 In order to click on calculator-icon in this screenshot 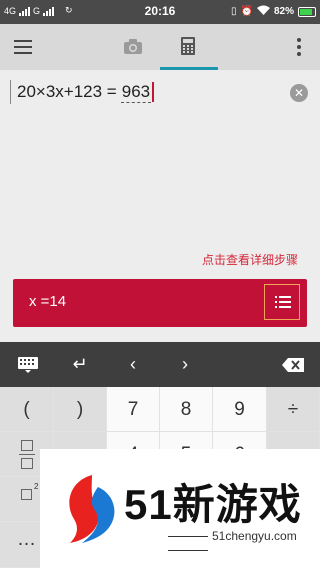, I will do `click(188, 46)`.